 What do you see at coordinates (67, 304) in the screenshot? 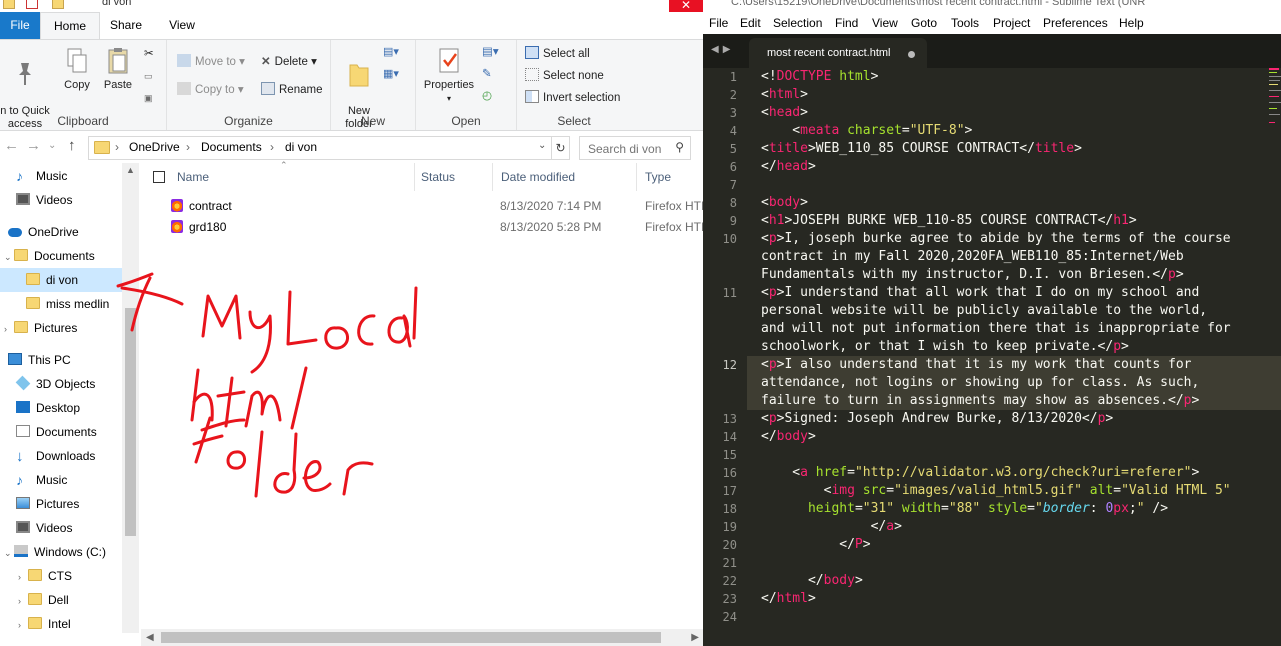
I see `nav-item-miss-medlin: miss medlin` at bounding box center [67, 304].